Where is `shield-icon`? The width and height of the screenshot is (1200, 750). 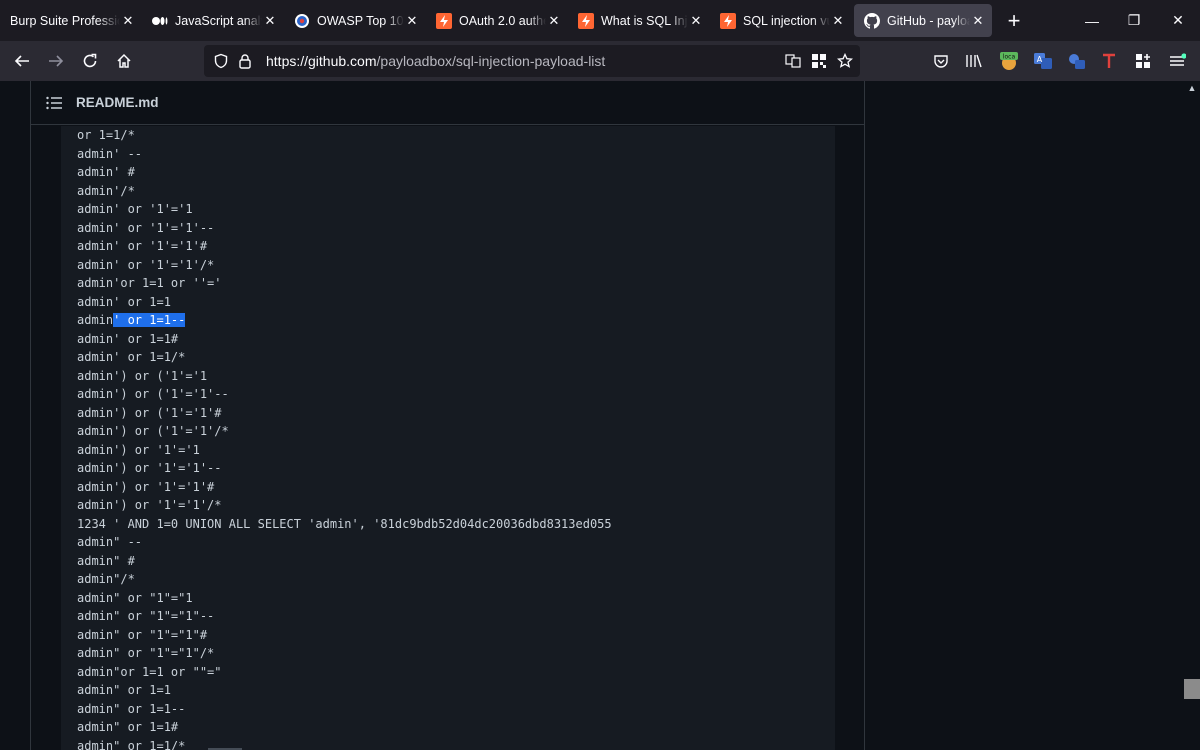
shield-icon is located at coordinates (221, 61).